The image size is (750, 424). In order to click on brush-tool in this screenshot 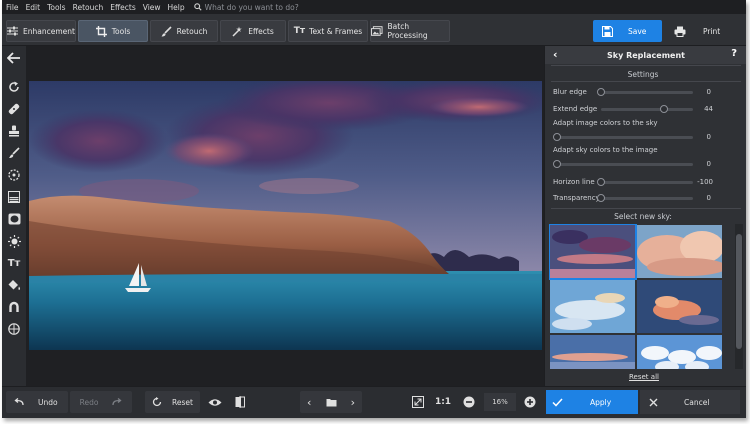, I will do `click(14, 153)`.